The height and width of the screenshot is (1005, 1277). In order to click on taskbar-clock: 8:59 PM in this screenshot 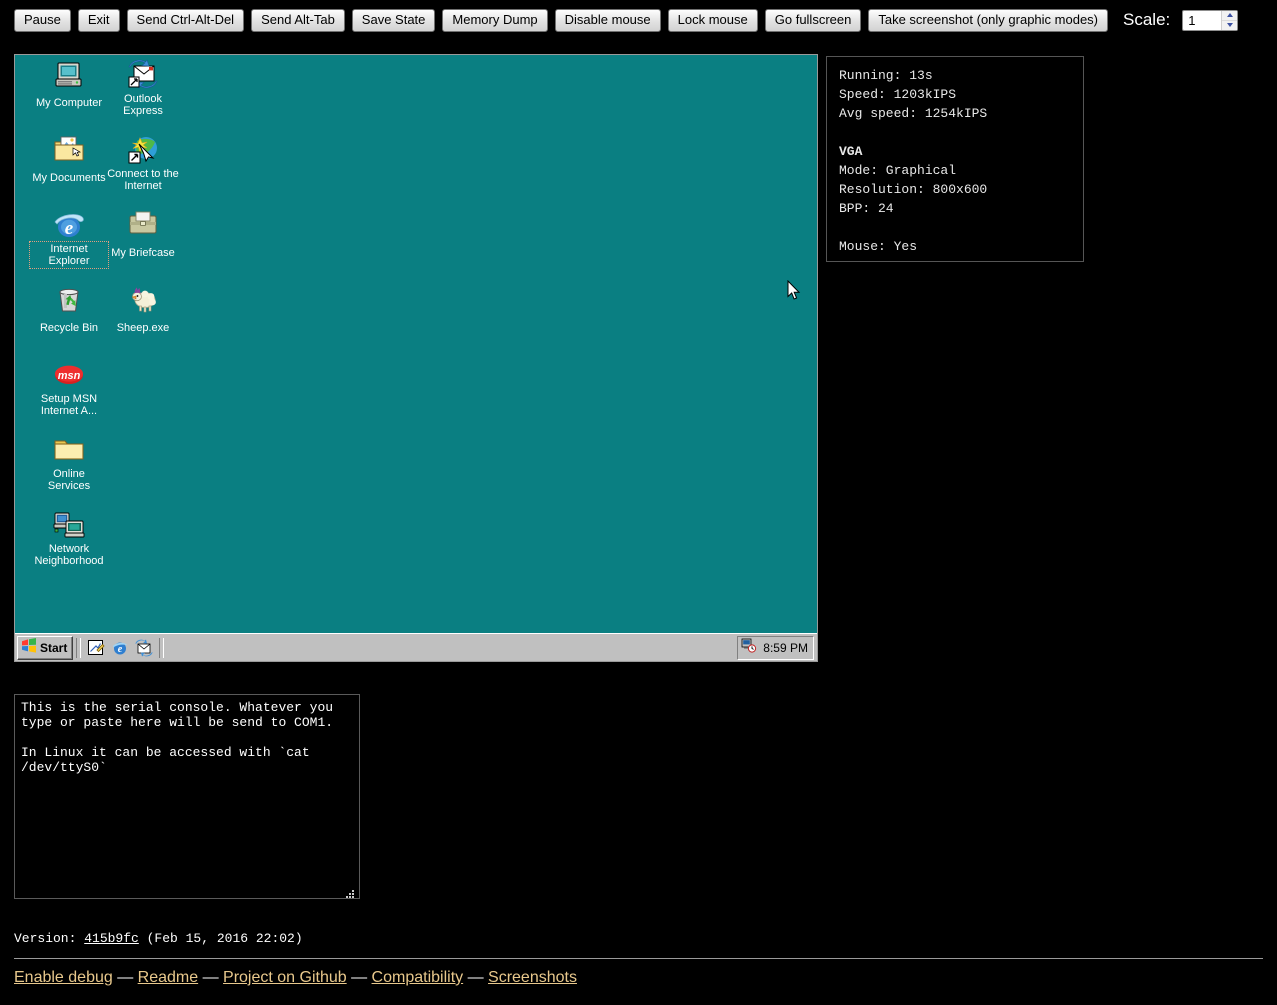, I will do `click(785, 648)`.